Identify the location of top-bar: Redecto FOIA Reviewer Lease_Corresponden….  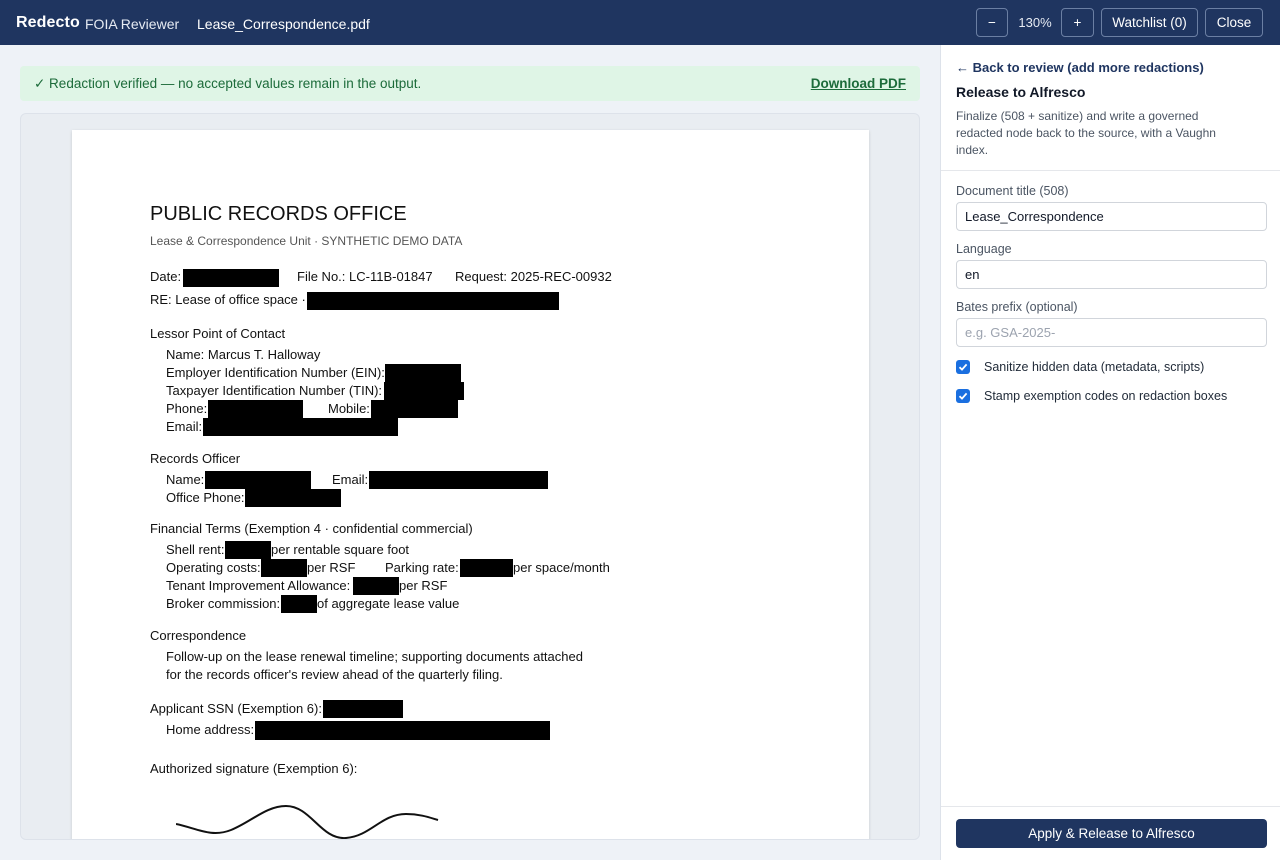
(640, 22).